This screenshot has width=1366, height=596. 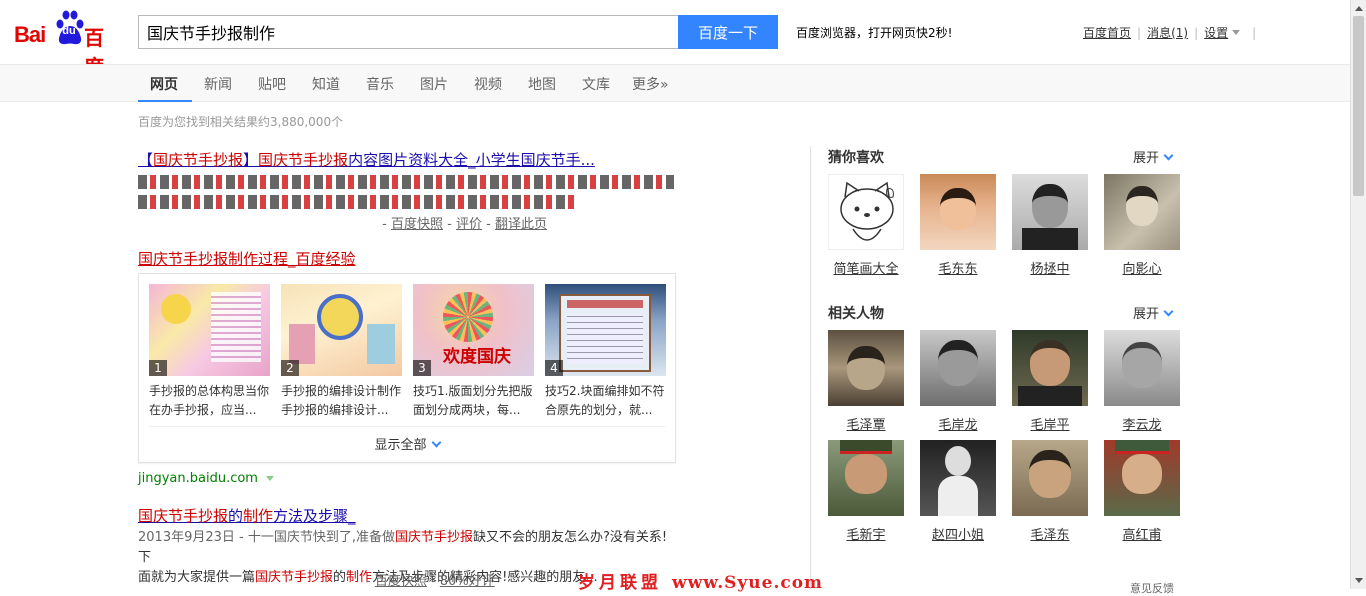 I want to click on guess-title: 猜你喜欢, so click(x=856, y=158).